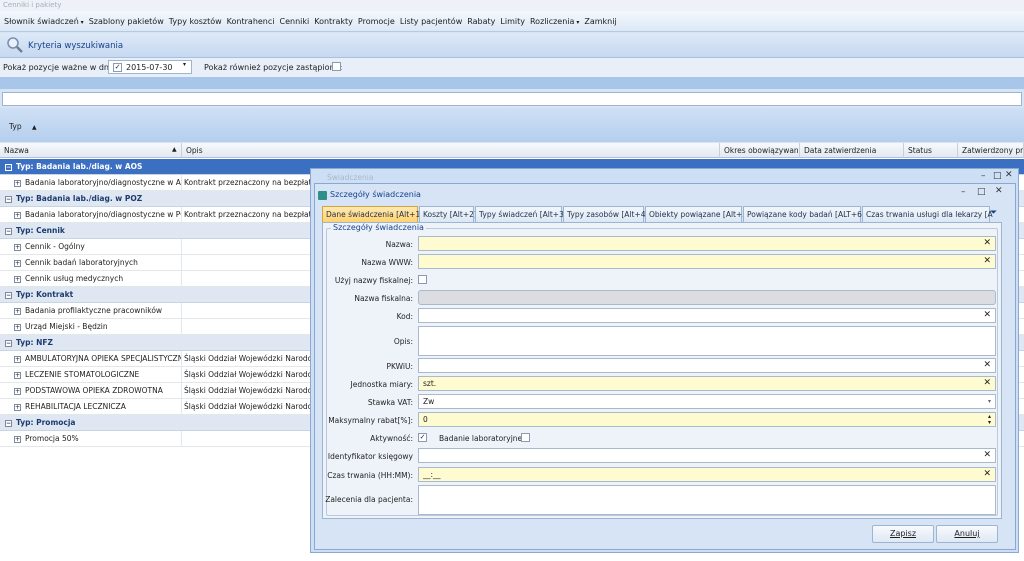 Image resolution: width=1024 pixels, height=561 pixels. I want to click on replaced-label: Pokaż również pozycje zastąpione:, so click(273, 67).